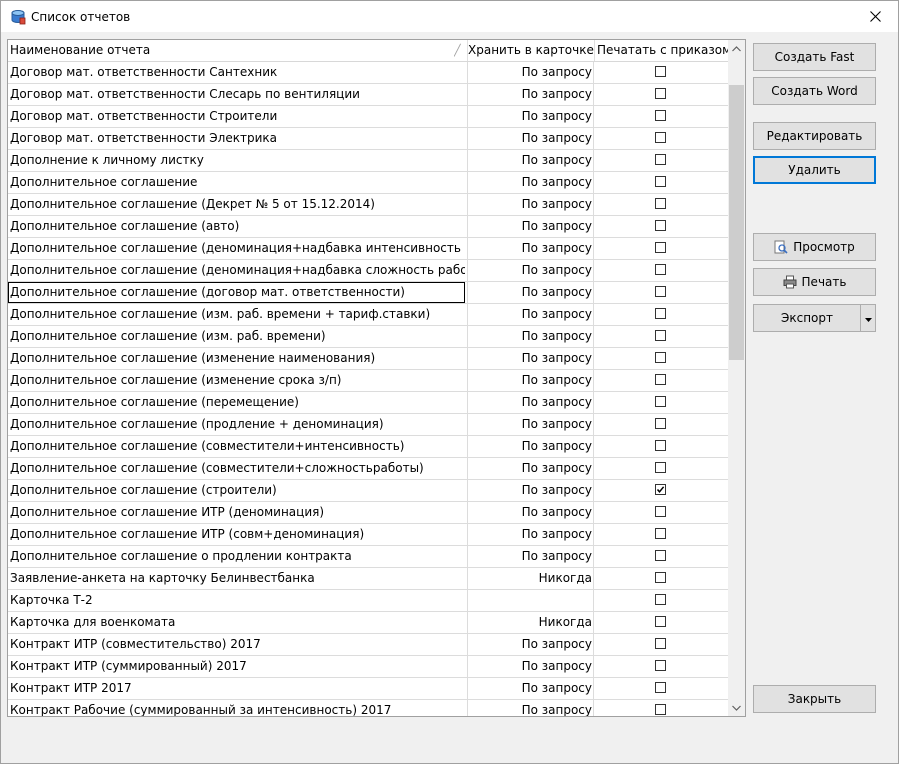 The image size is (899, 764). Describe the element at coordinates (814, 699) in the screenshot. I see `close-button: Закрыть` at that location.